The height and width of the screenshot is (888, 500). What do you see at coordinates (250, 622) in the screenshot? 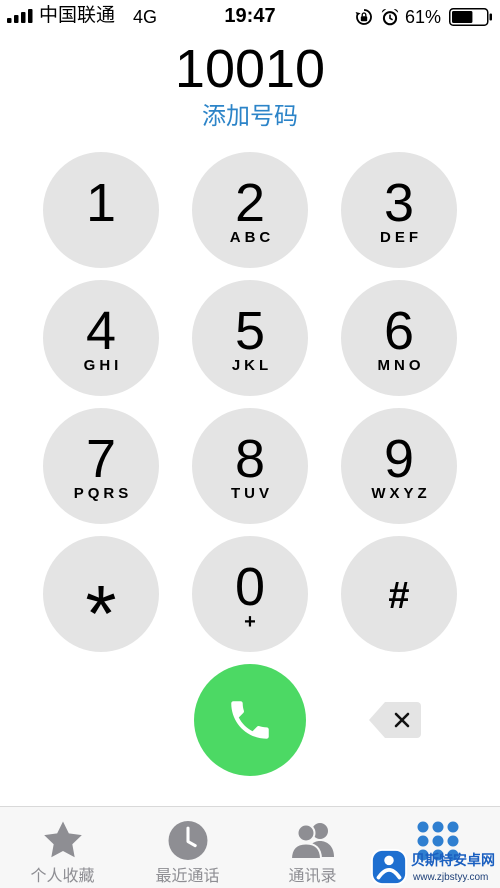
I see `key-letters: +` at bounding box center [250, 622].